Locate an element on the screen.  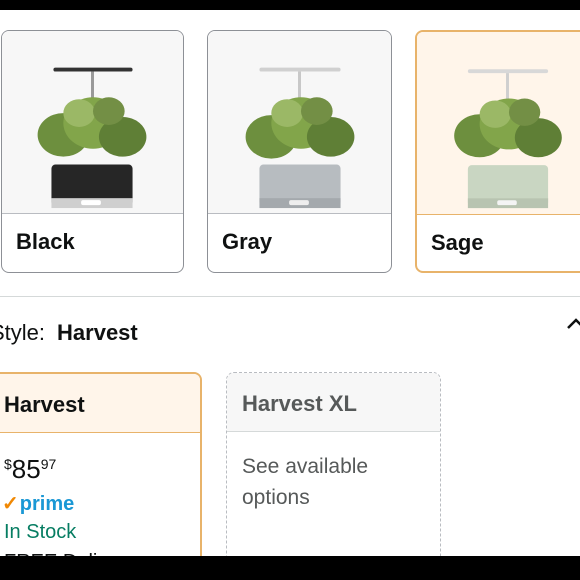
price: $8597 is located at coordinates (30, 469).